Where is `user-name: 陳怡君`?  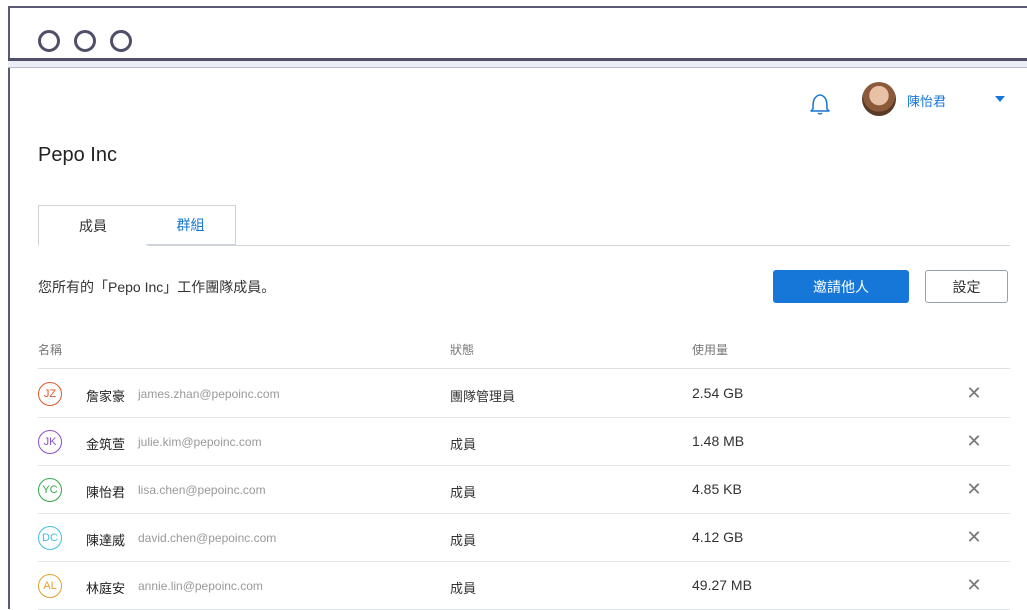 user-name: 陳怡君 is located at coordinates (926, 100).